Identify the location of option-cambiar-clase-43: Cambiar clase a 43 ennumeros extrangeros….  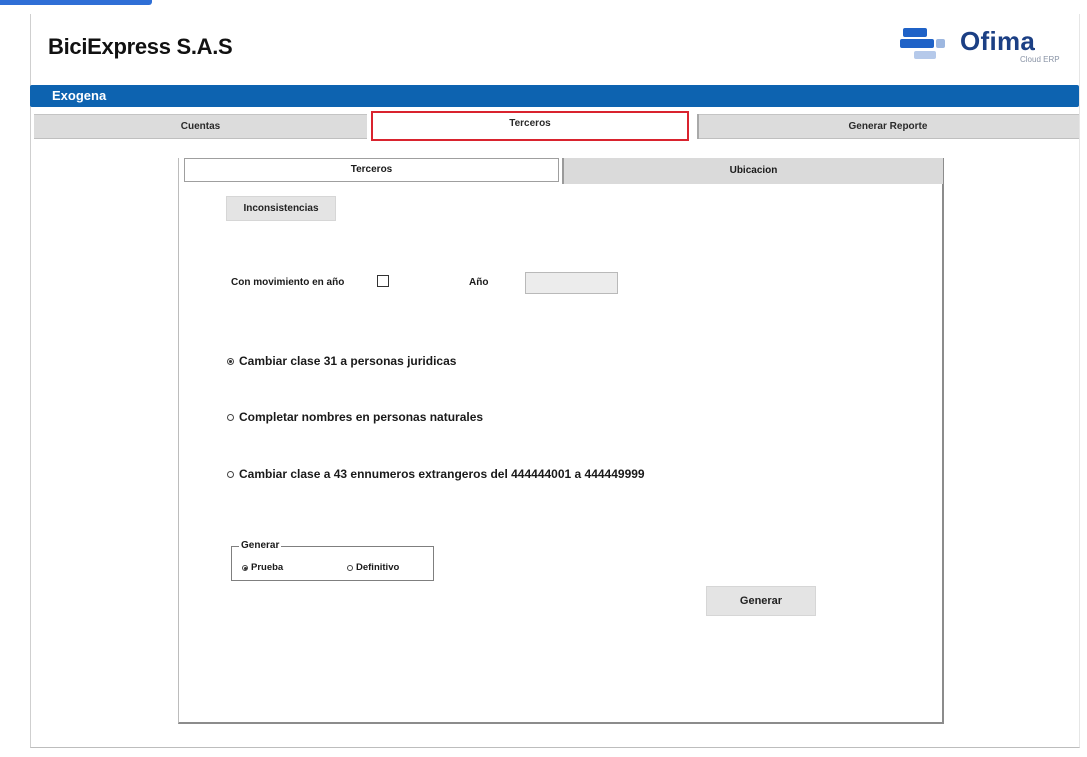
(436, 474).